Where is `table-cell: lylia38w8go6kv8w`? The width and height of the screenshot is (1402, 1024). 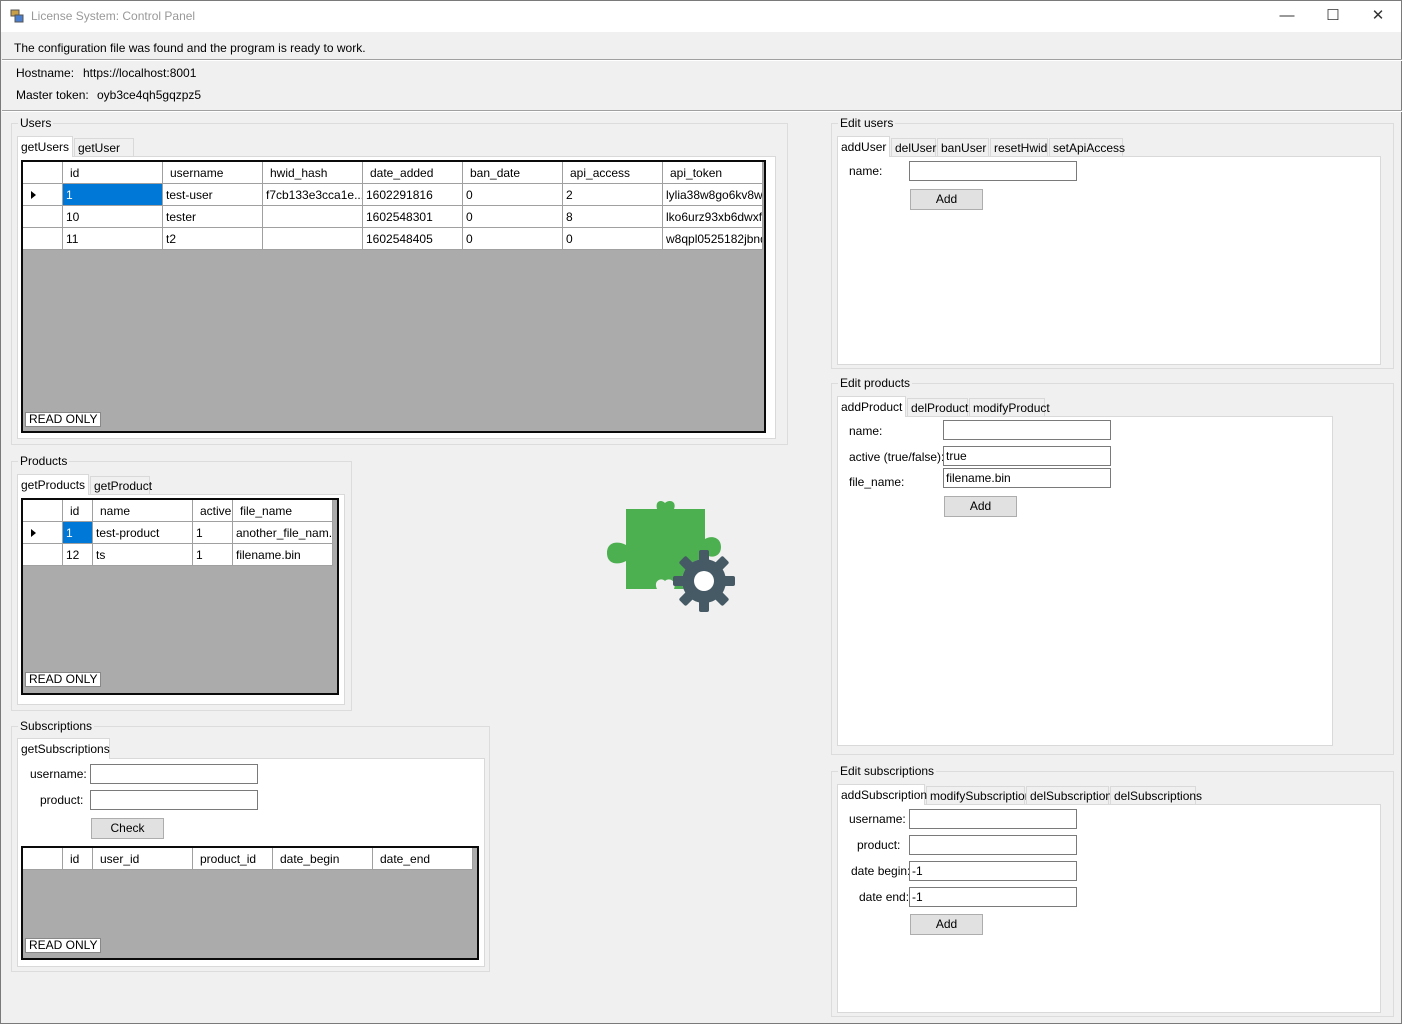 table-cell: lylia38w8go6kv8w is located at coordinates (713, 195).